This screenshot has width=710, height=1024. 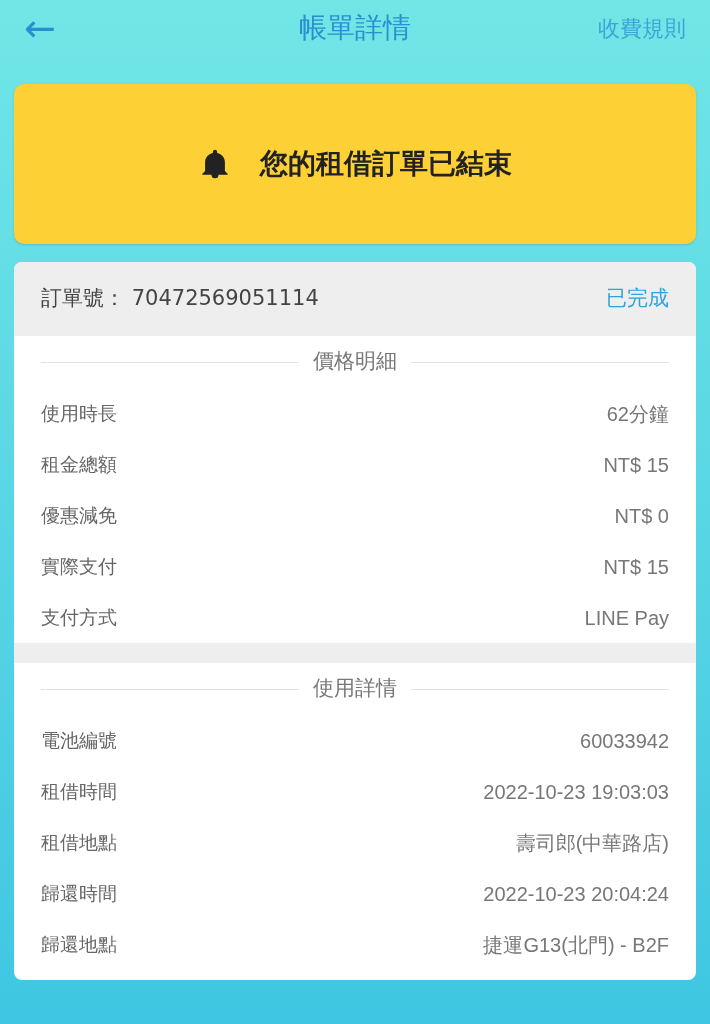 I want to click on row-value: NT$ 0, so click(x=641, y=516).